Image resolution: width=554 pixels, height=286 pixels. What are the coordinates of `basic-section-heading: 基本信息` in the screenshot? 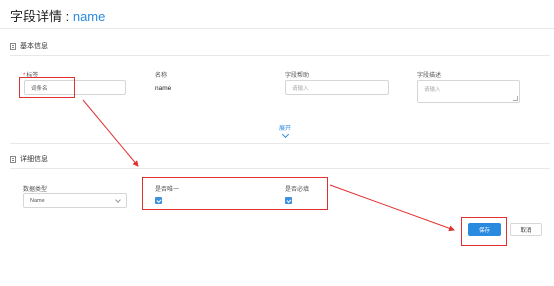 It's located at (34, 46).